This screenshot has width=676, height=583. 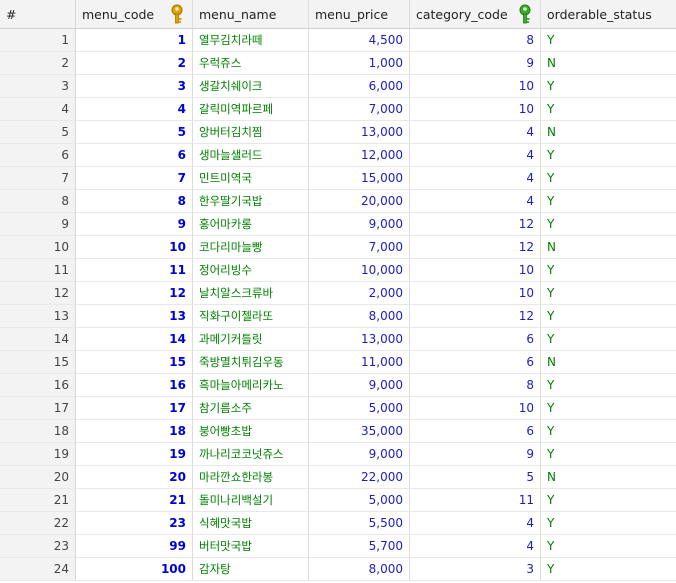 I want to click on menu-name-cell: 날치알스크류바, so click(x=251, y=293).